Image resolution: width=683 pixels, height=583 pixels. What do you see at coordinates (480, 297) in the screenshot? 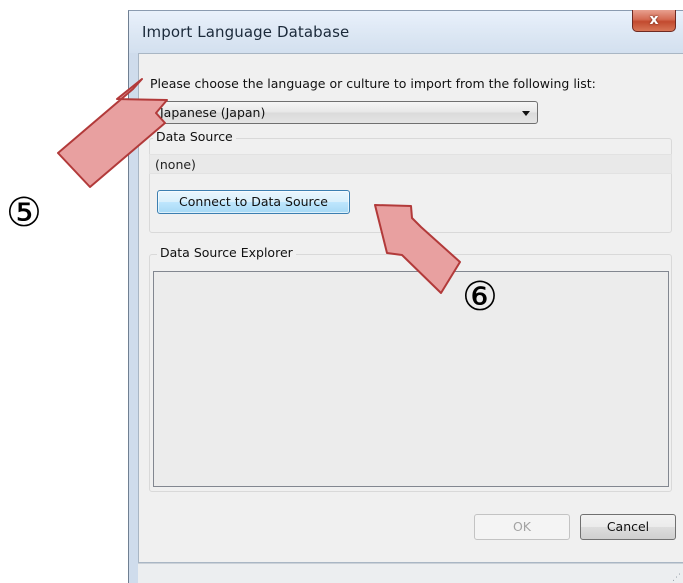
I see `step-6-label: ⑥` at bounding box center [480, 297].